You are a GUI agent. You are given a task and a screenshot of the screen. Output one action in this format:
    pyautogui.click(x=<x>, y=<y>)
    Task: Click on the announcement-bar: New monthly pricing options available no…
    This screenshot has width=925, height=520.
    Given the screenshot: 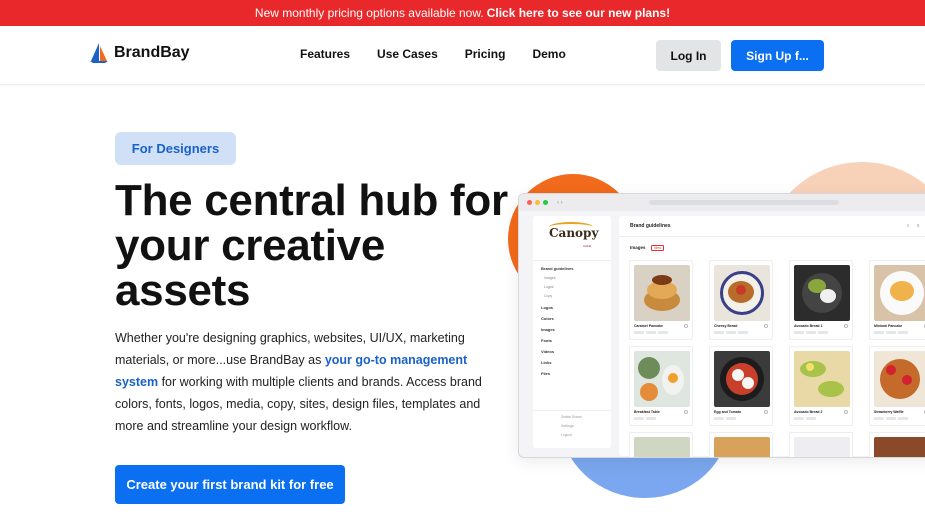 What is the action you would take?
    pyautogui.click(x=462, y=13)
    